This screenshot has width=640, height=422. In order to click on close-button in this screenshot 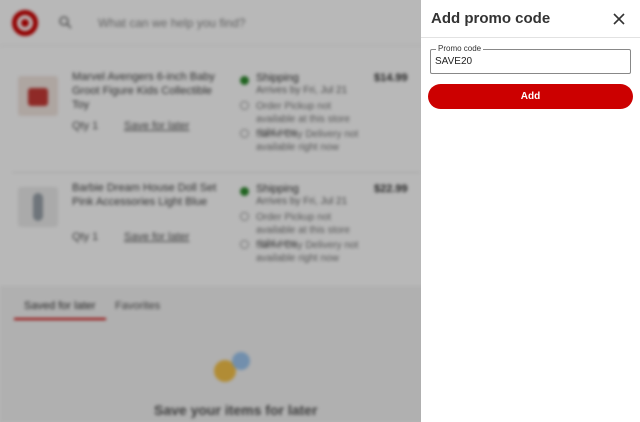, I will do `click(619, 19)`.